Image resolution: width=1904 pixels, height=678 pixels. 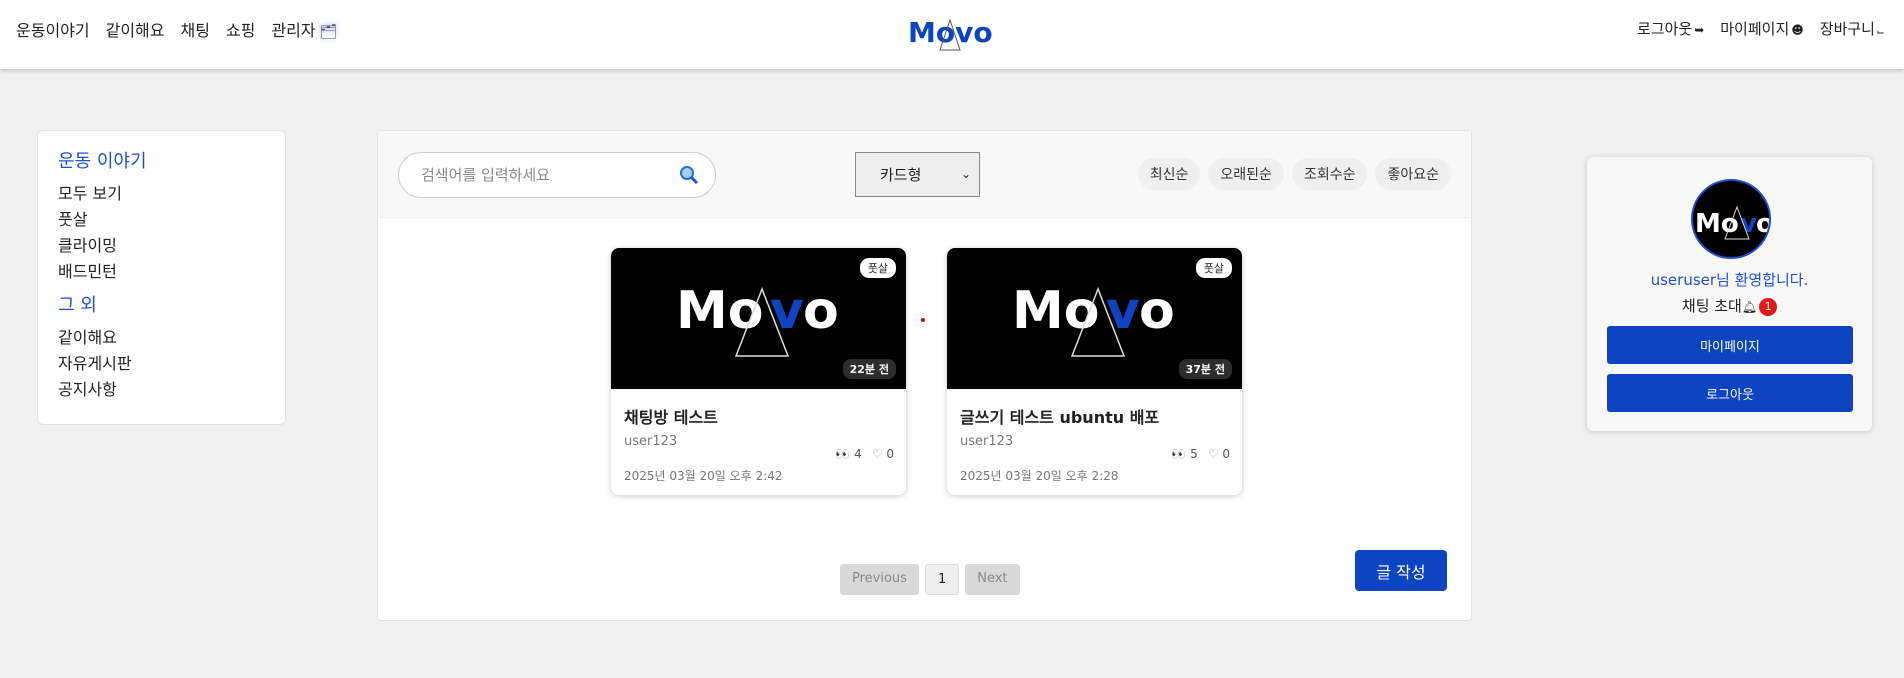 I want to click on logout-button: 로그아웃, so click(x=1730, y=393).